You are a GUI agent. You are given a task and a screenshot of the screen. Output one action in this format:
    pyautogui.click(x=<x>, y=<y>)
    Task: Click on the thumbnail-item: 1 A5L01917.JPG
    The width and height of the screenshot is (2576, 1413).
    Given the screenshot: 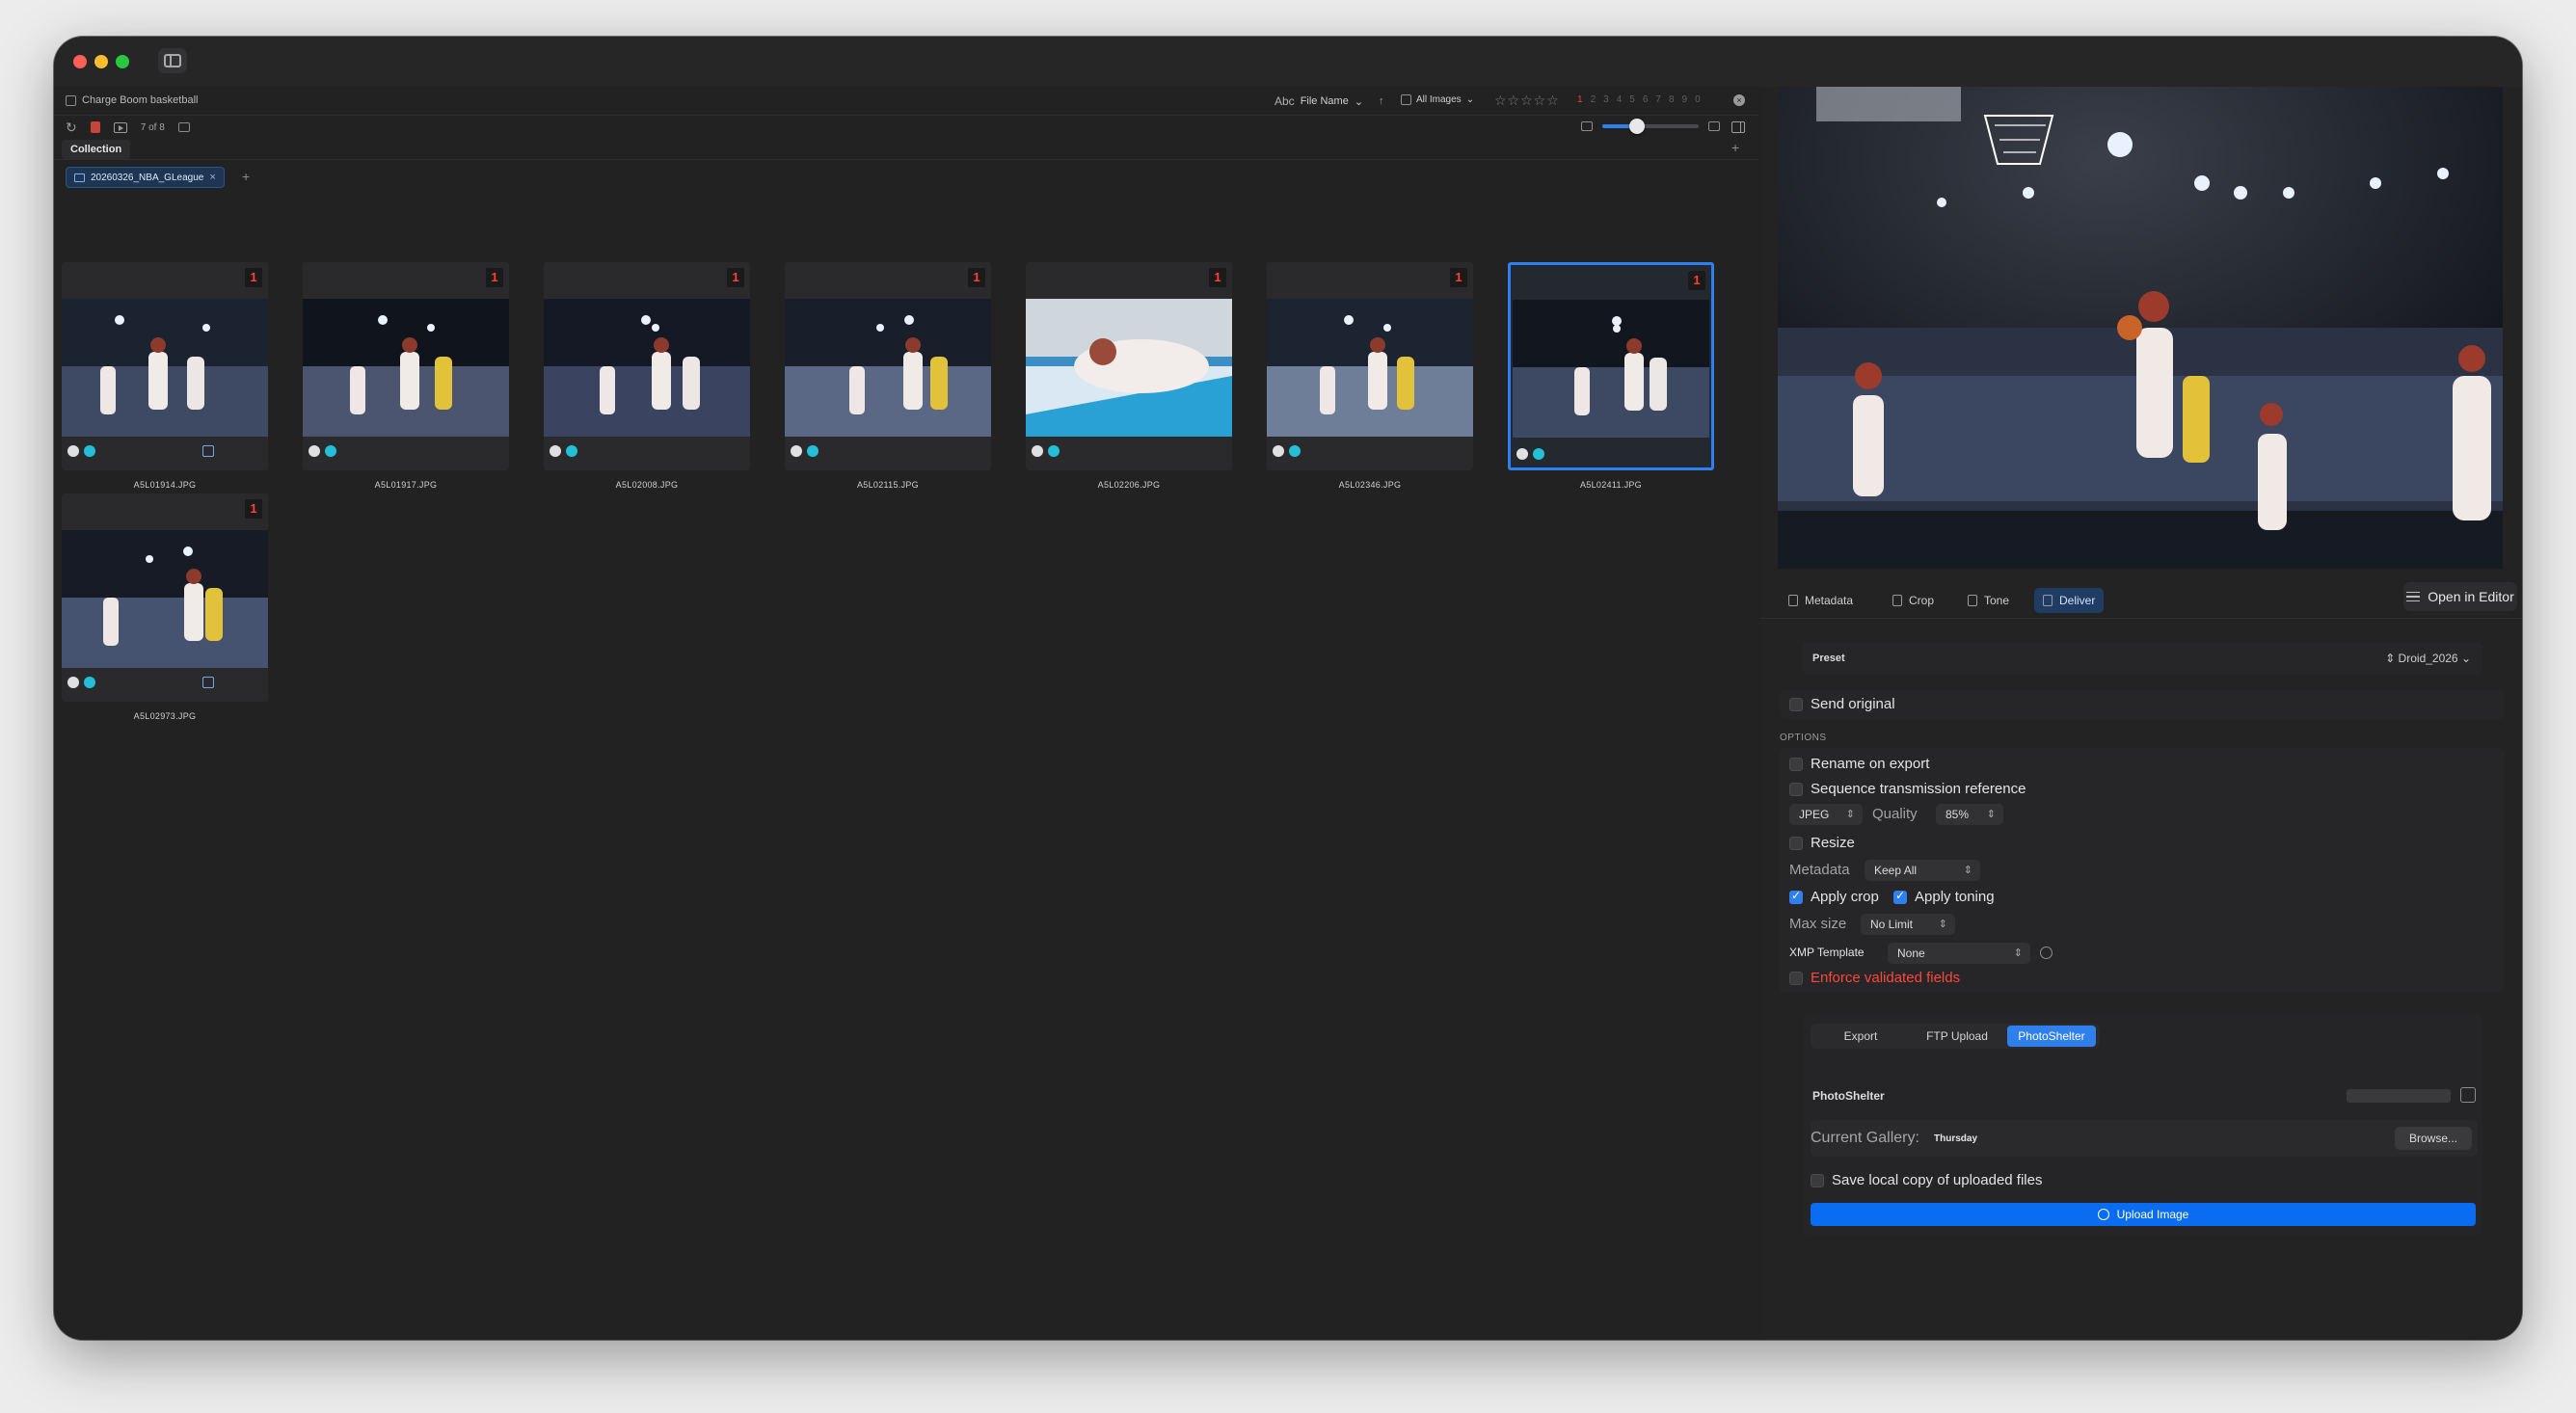 What is the action you would take?
    pyautogui.click(x=406, y=376)
    